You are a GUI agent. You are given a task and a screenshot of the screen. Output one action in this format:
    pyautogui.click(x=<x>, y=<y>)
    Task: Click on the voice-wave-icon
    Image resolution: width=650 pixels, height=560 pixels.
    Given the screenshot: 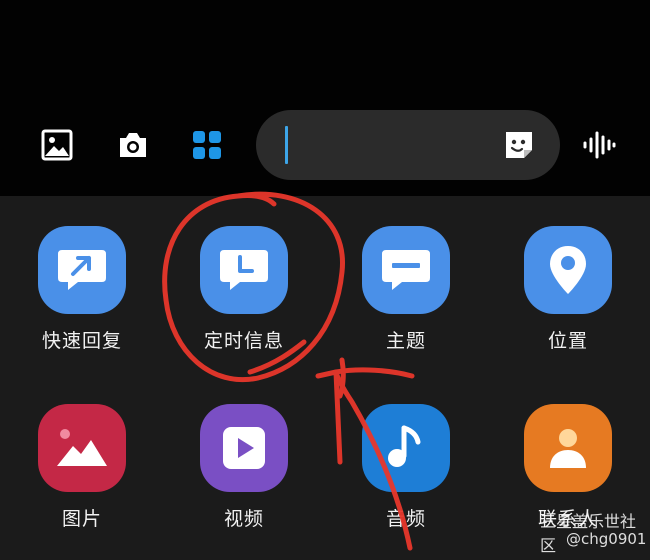 What is the action you would take?
    pyautogui.click(x=599, y=145)
    